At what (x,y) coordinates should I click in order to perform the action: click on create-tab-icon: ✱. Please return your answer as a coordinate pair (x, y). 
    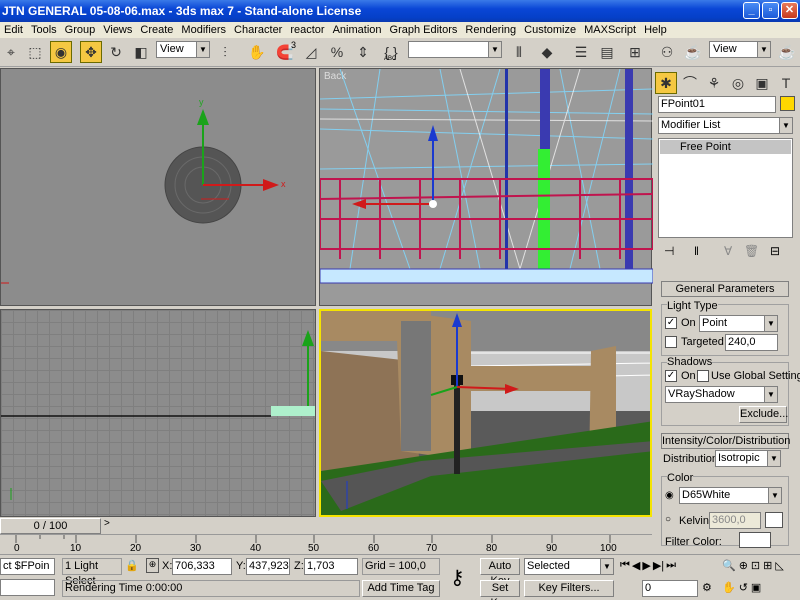
    Looking at the image, I should click on (666, 83).